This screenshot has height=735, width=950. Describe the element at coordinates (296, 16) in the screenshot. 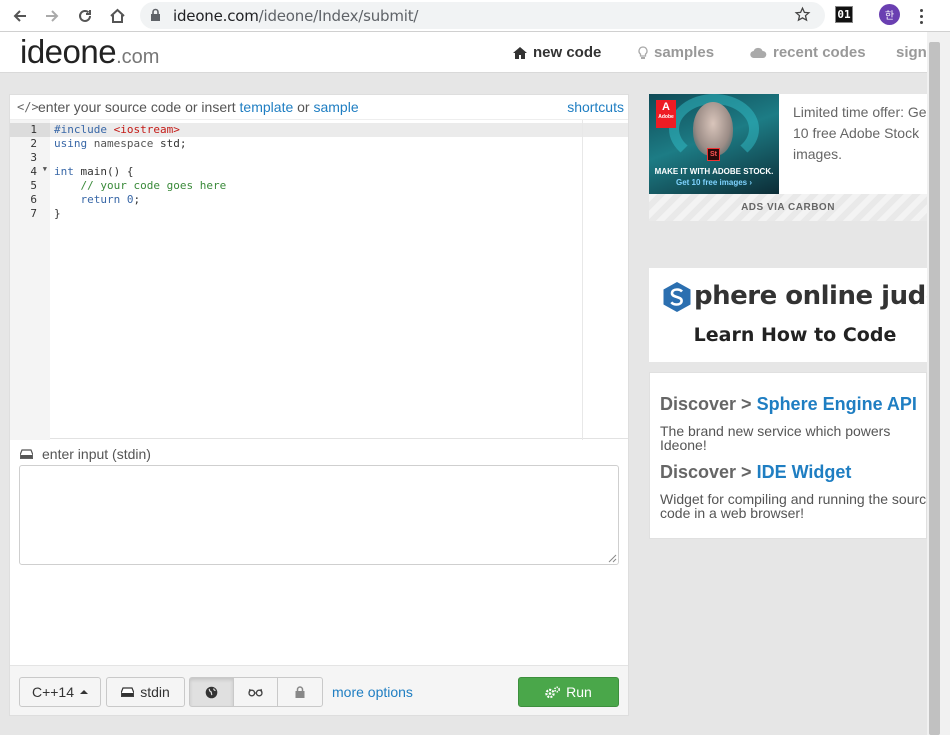

I see `url-text: ideone.com/ideone/Index/submit/` at that location.